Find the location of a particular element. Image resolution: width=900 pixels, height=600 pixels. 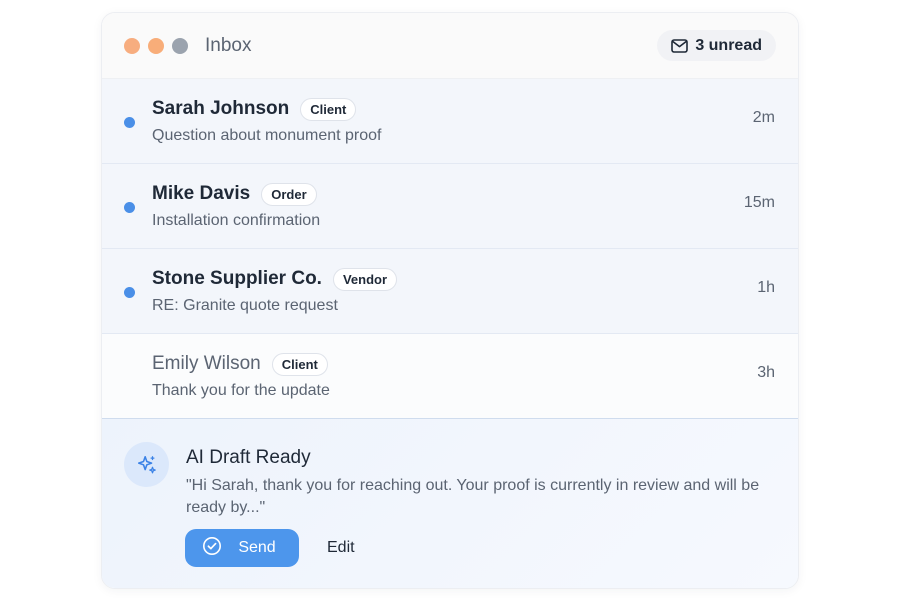

message-time: 15m is located at coordinates (759, 202).